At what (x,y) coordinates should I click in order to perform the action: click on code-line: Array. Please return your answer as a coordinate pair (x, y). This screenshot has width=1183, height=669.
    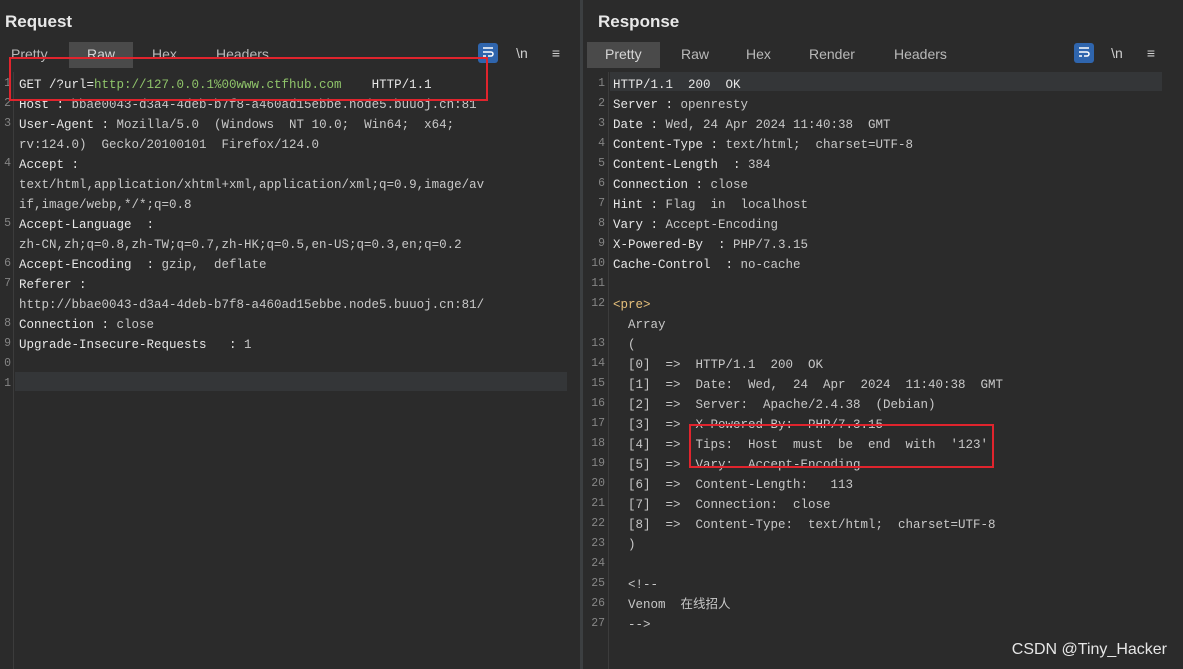
    Looking at the image, I should click on (808, 325).